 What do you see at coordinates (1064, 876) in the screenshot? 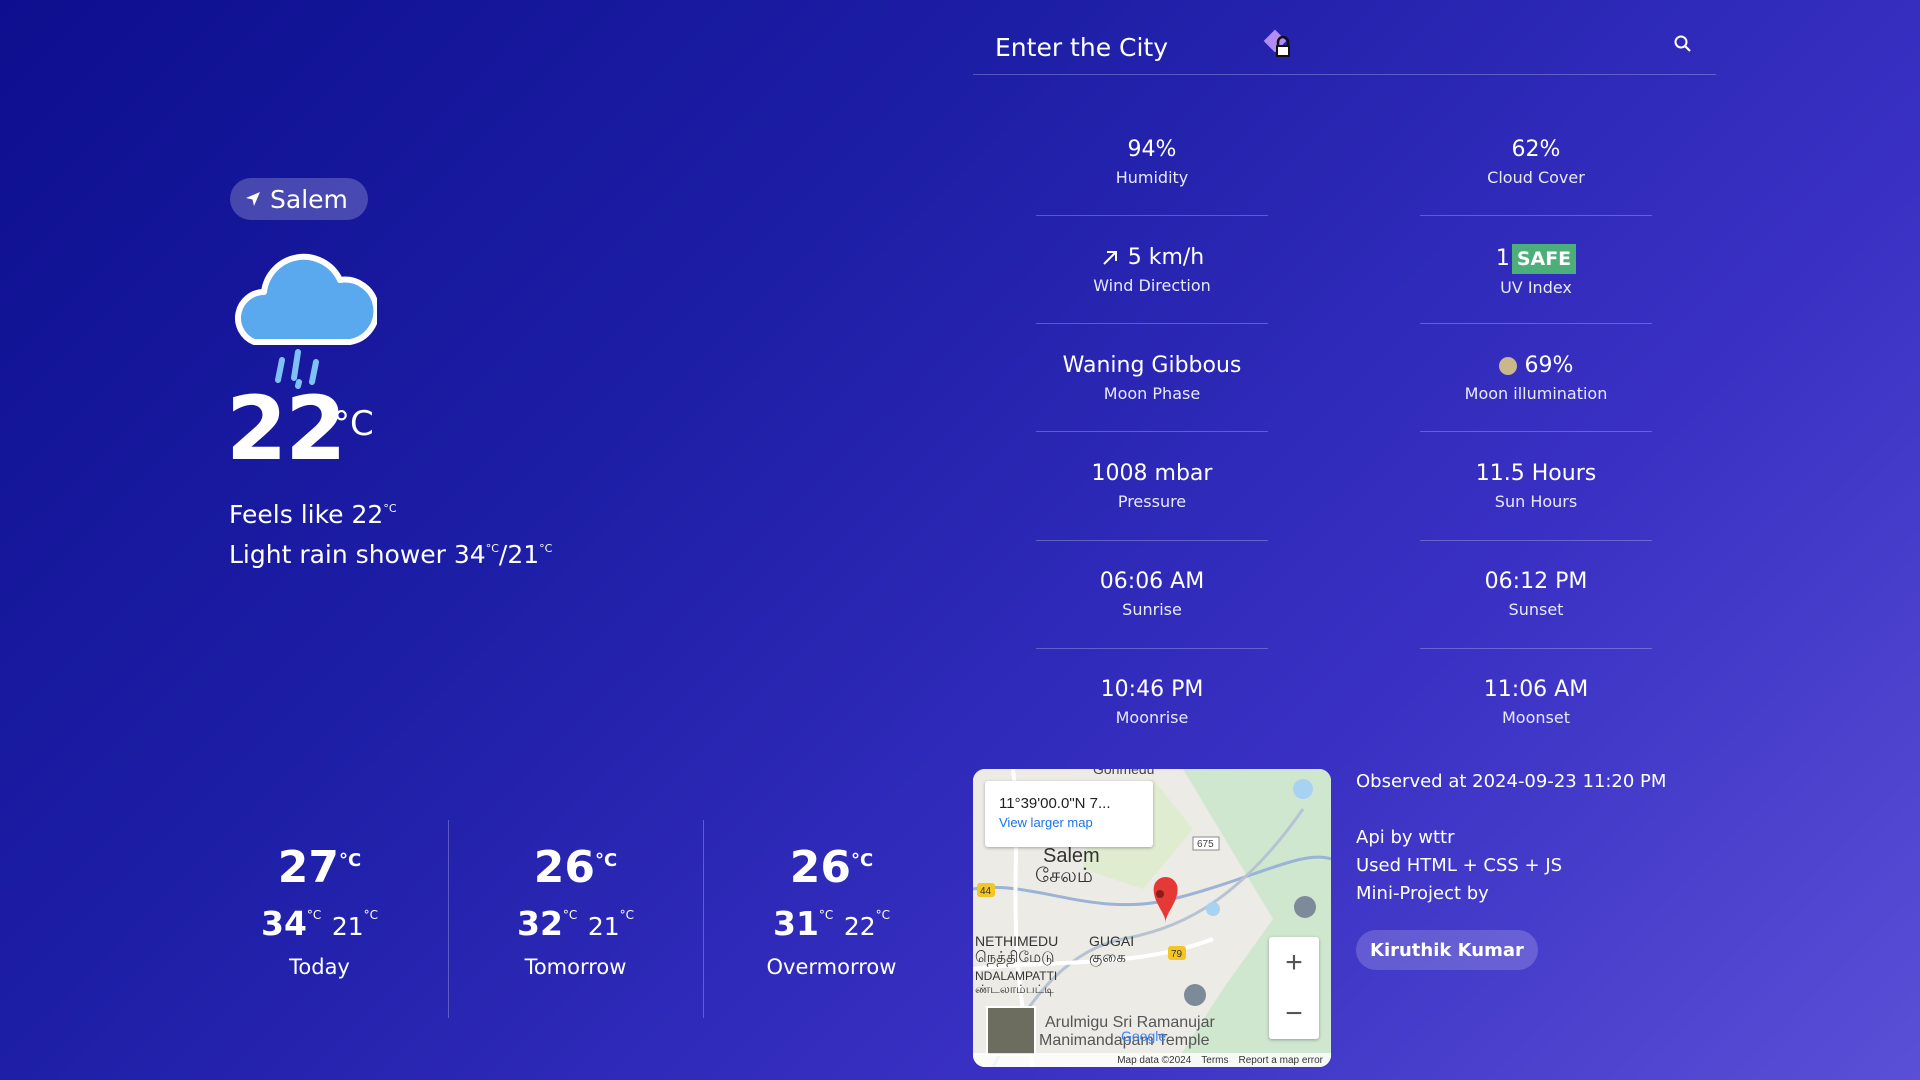
I see `map-label-salem-ta: சேலம்` at bounding box center [1064, 876].